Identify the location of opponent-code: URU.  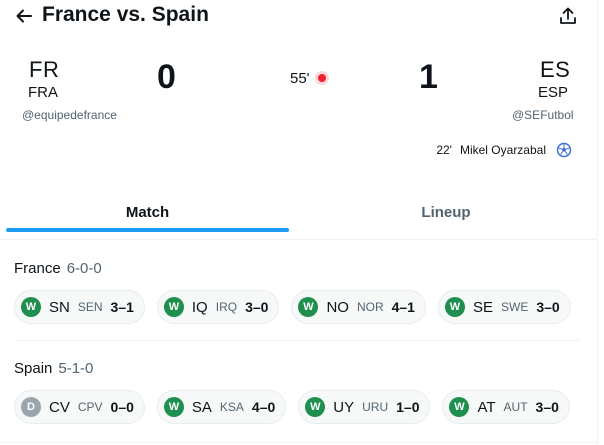
(375, 407).